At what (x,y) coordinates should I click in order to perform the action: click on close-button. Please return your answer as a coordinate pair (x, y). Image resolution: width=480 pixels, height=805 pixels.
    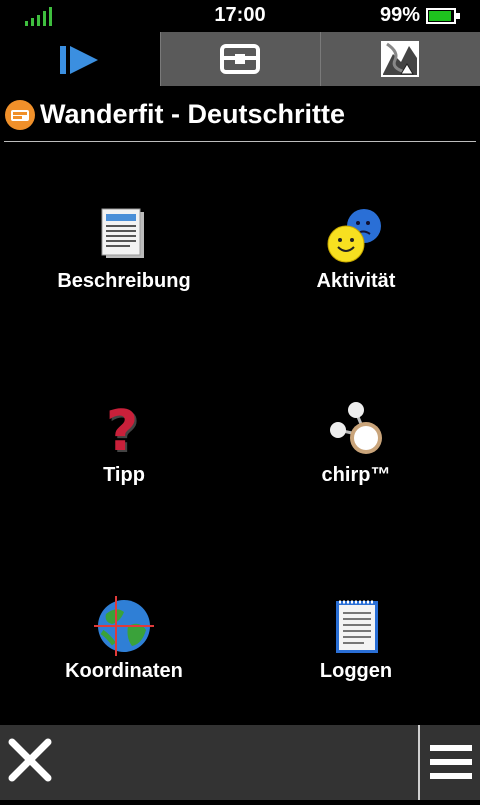
    Looking at the image, I should click on (30, 762).